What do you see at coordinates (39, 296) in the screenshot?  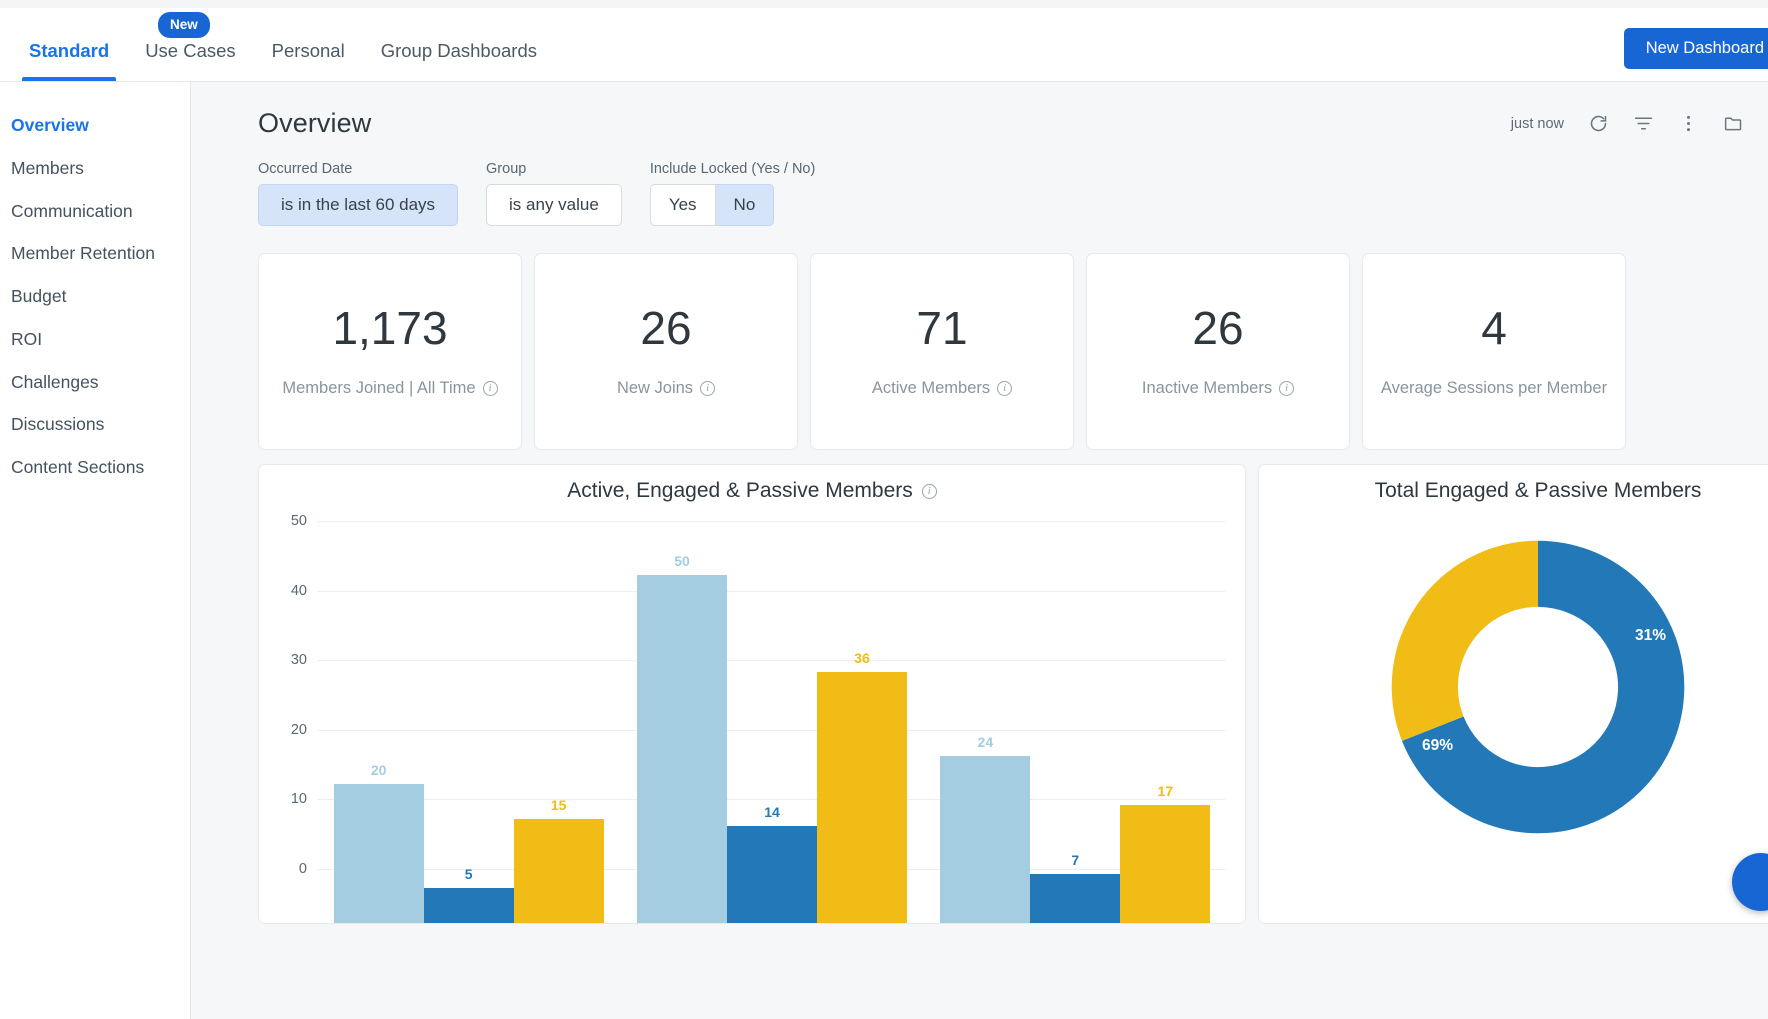 I see `sidebar-item-budget-label: Budget` at bounding box center [39, 296].